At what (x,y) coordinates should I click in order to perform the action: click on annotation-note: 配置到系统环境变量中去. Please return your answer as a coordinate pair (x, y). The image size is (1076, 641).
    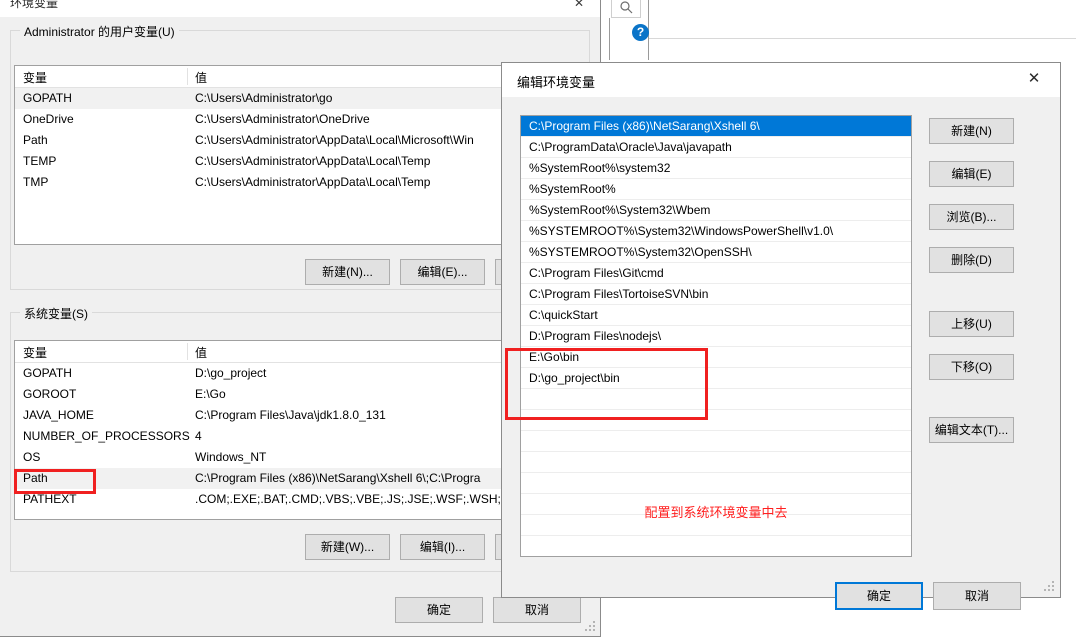
    Looking at the image, I should click on (716, 512).